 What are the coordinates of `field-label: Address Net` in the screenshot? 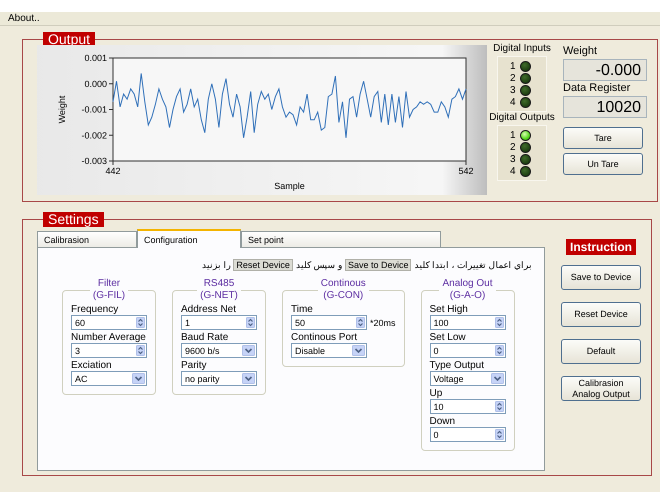 It's located at (209, 309).